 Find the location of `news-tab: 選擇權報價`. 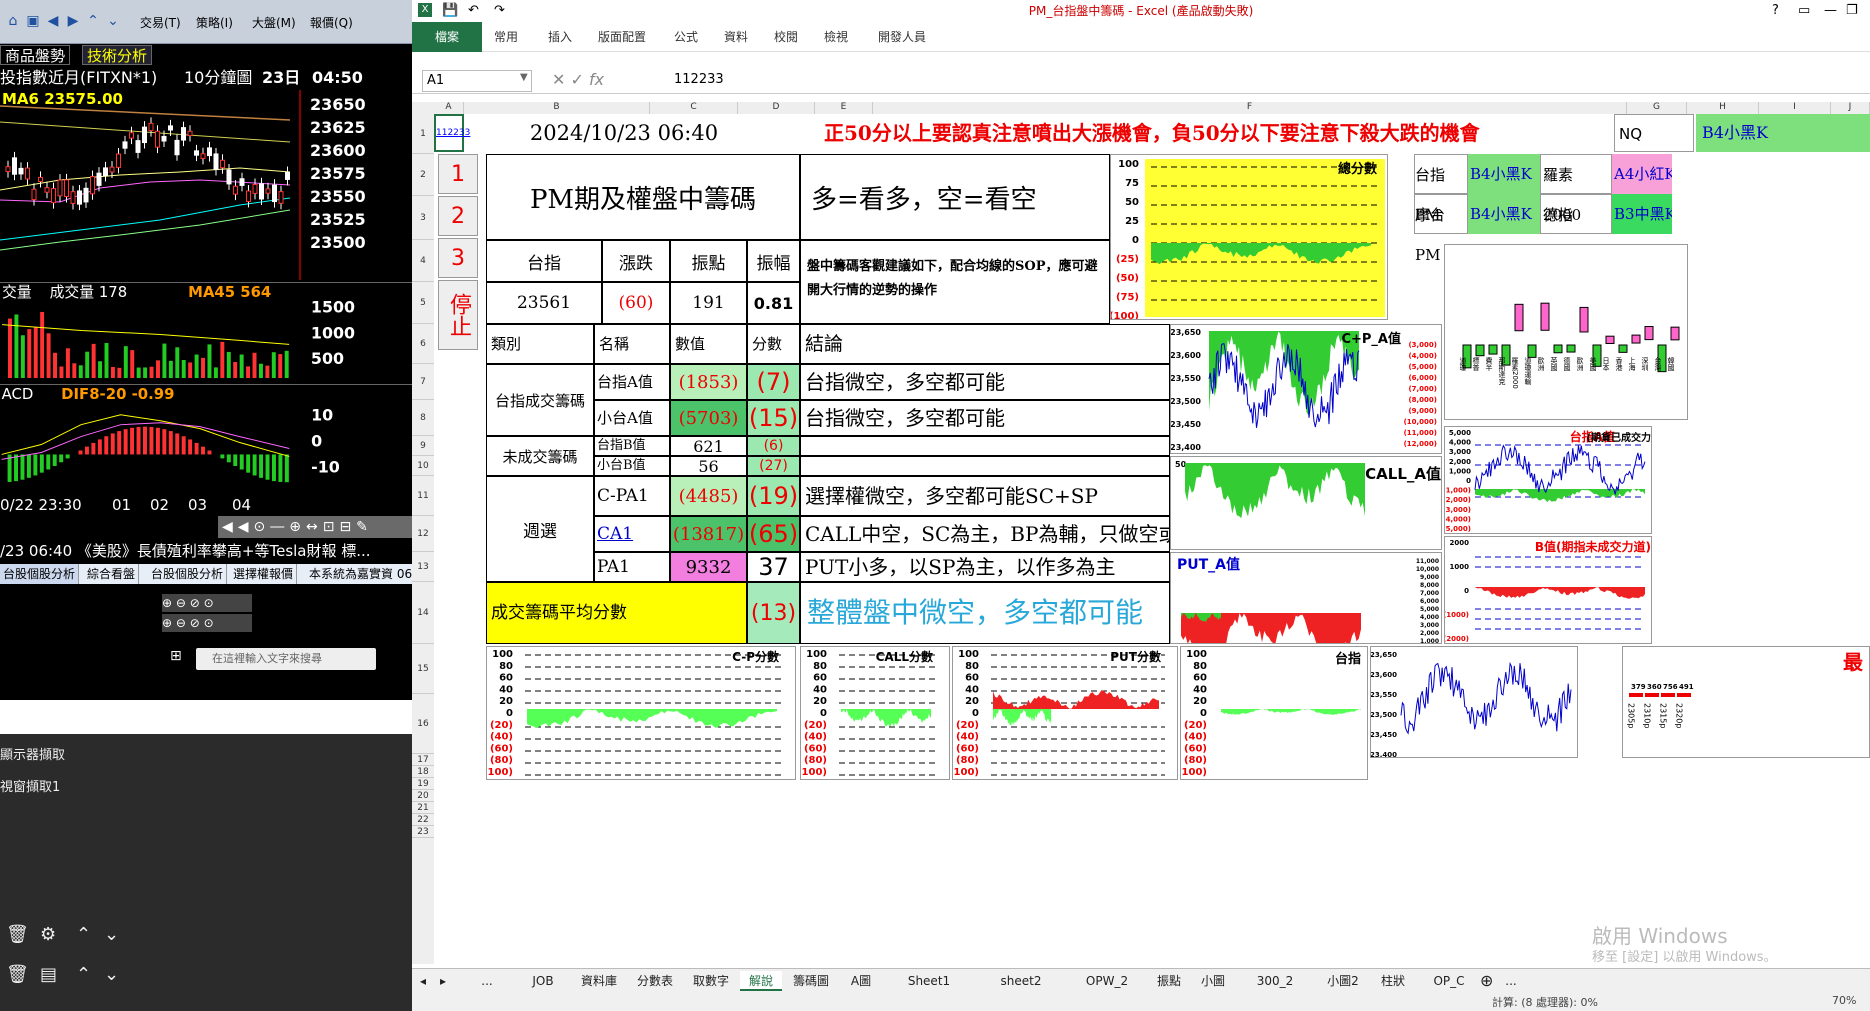

news-tab: 選擇權報價 is located at coordinates (264, 574).